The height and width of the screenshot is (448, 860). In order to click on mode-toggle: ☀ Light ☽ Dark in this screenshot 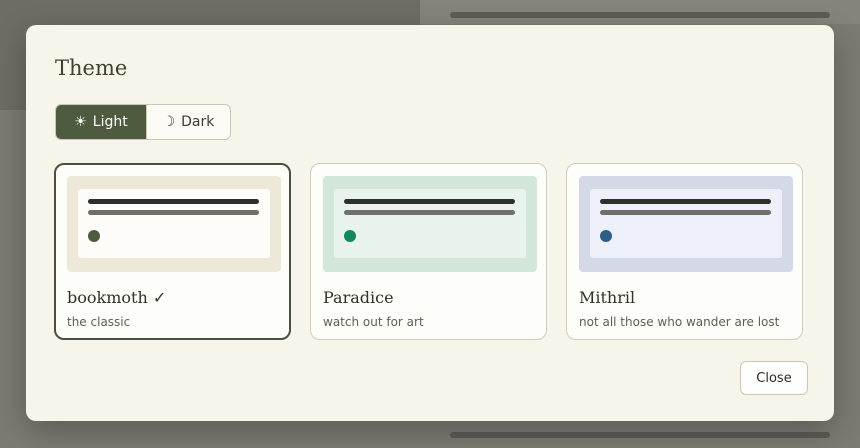, I will do `click(143, 122)`.